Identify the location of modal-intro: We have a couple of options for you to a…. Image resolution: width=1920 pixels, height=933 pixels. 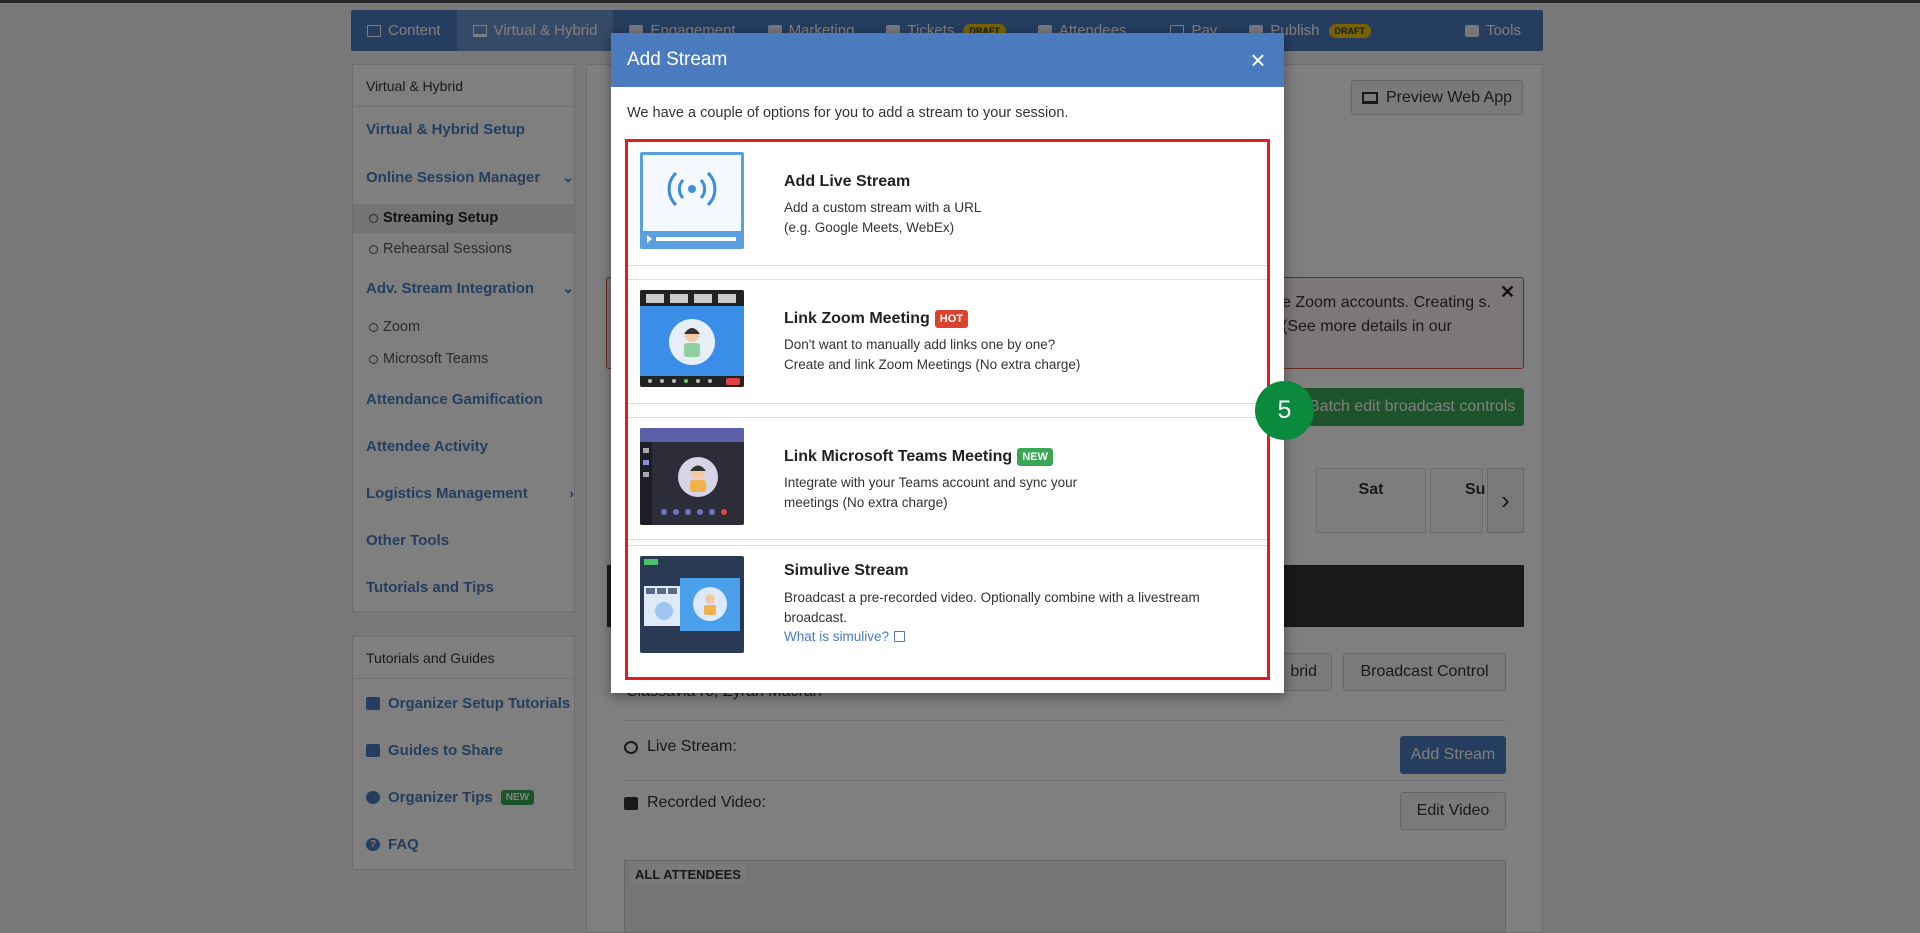
(848, 113).